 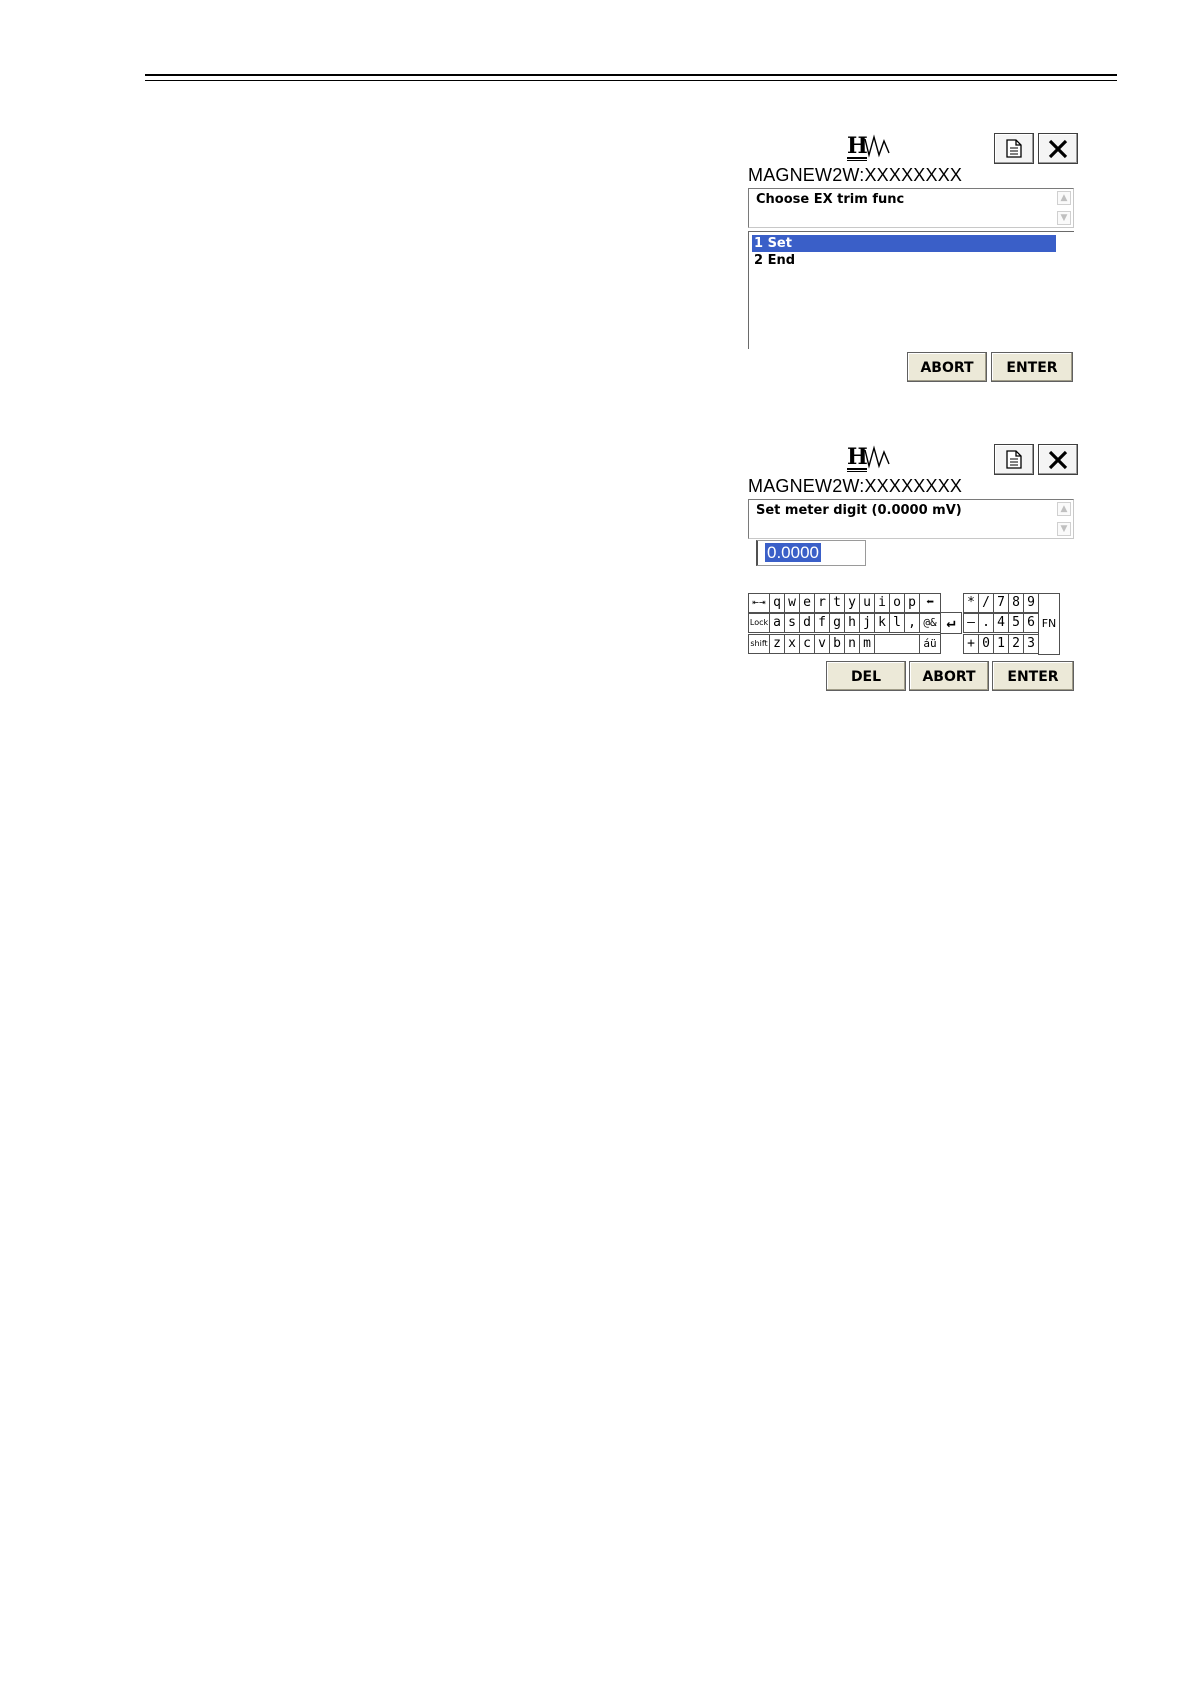 I want to click on key-space, so click(x=897, y=644).